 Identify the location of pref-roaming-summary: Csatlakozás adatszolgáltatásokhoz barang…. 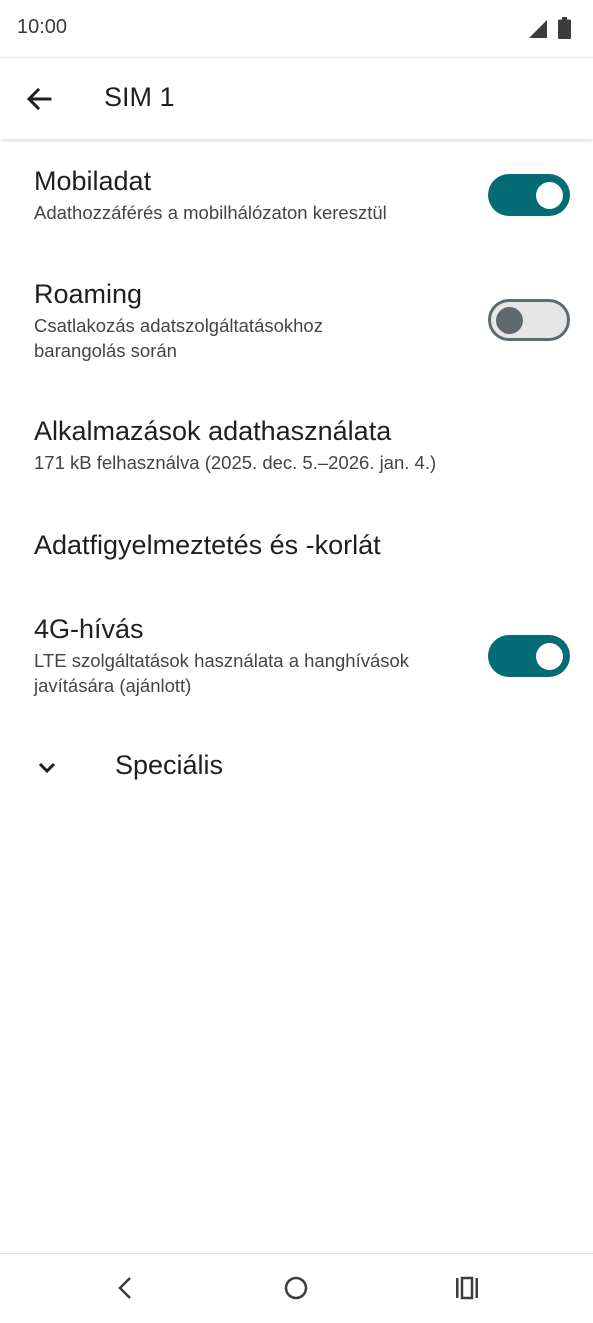
(178, 338).